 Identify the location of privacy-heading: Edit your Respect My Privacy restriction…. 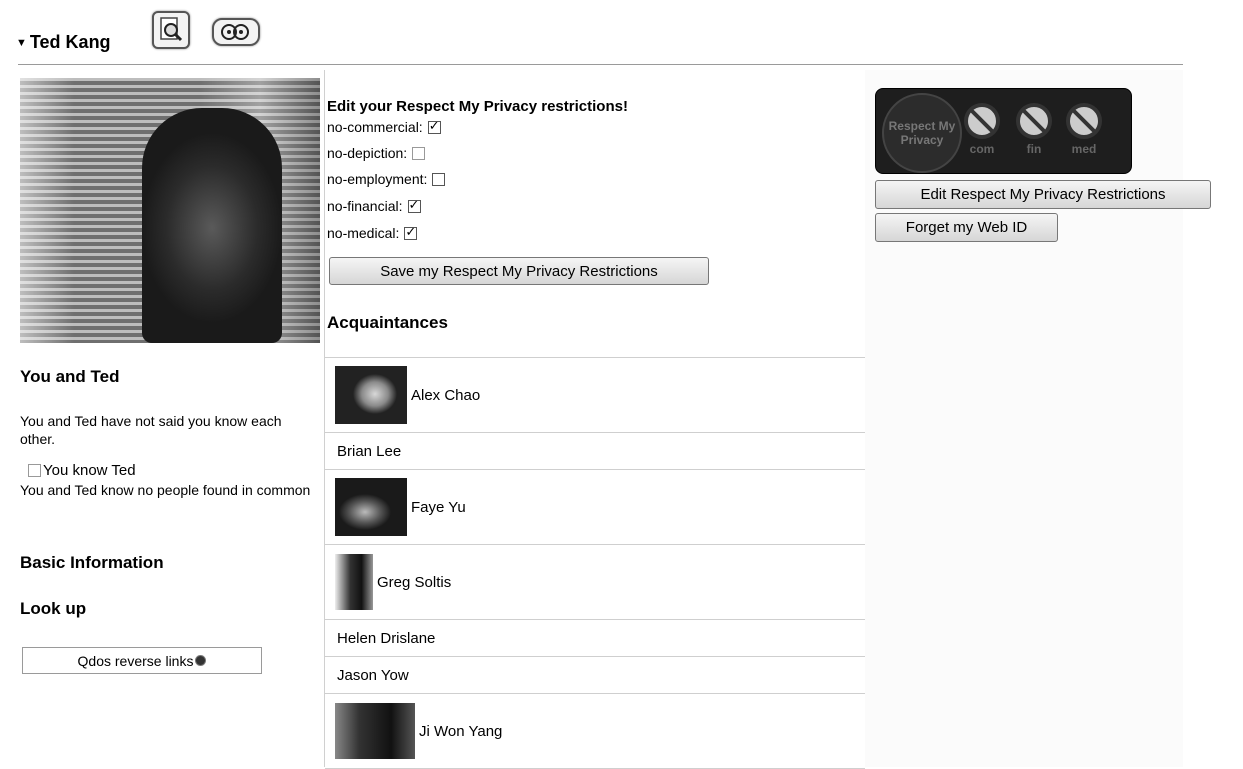
(477, 106).